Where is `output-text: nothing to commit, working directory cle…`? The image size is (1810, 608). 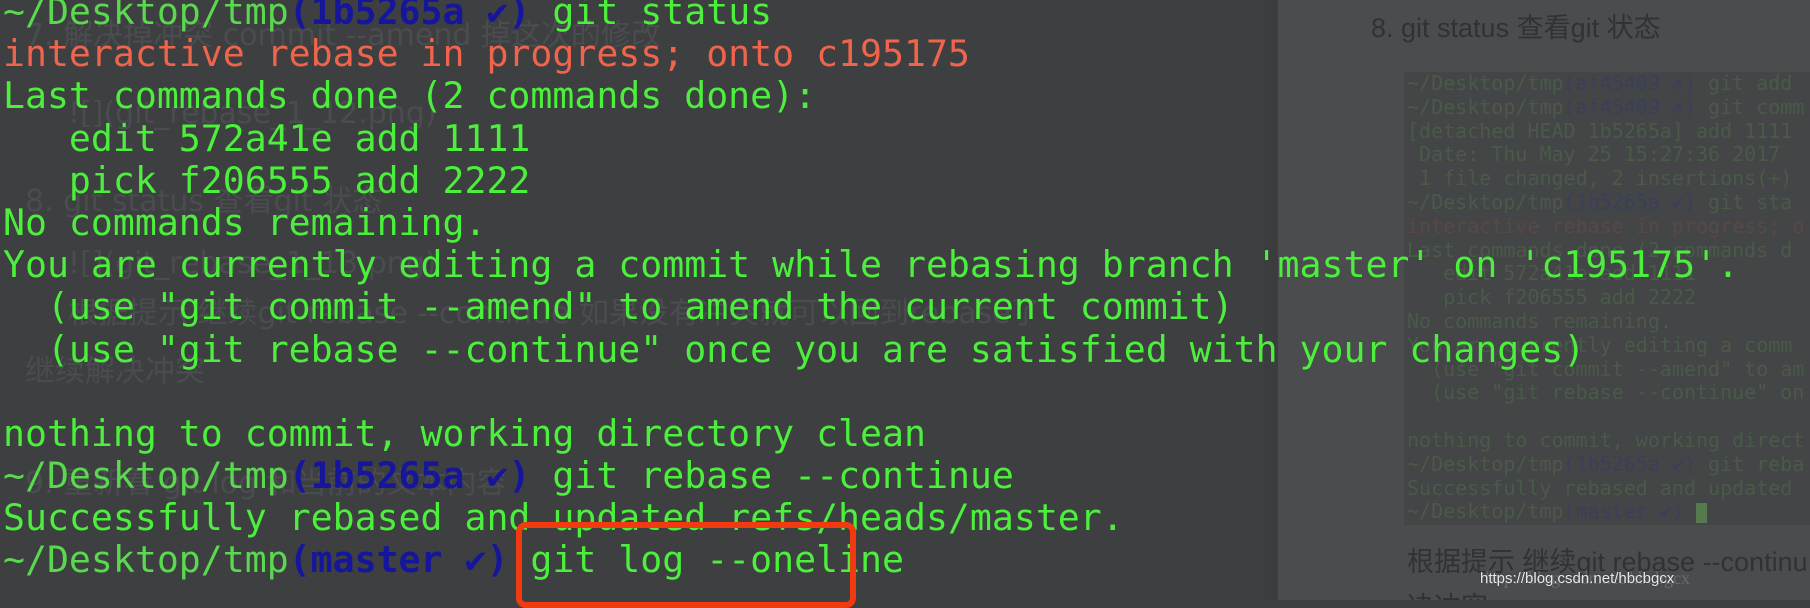 output-text: nothing to commit, working directory cle… is located at coordinates (464, 433).